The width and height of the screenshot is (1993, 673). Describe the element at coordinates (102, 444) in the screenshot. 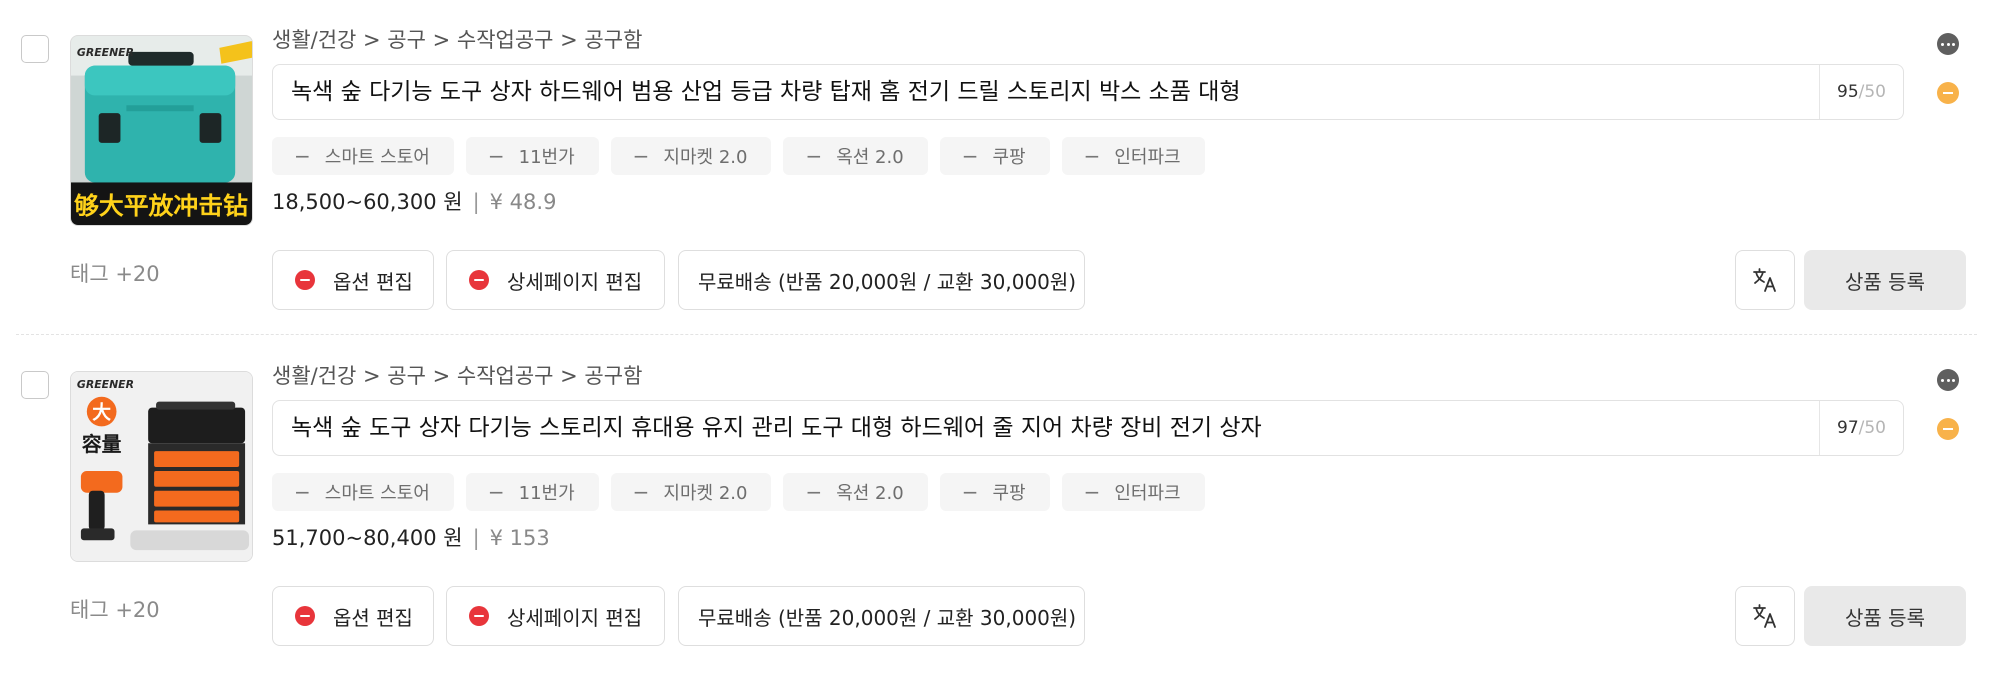

I see `image-caption: 容量` at that location.